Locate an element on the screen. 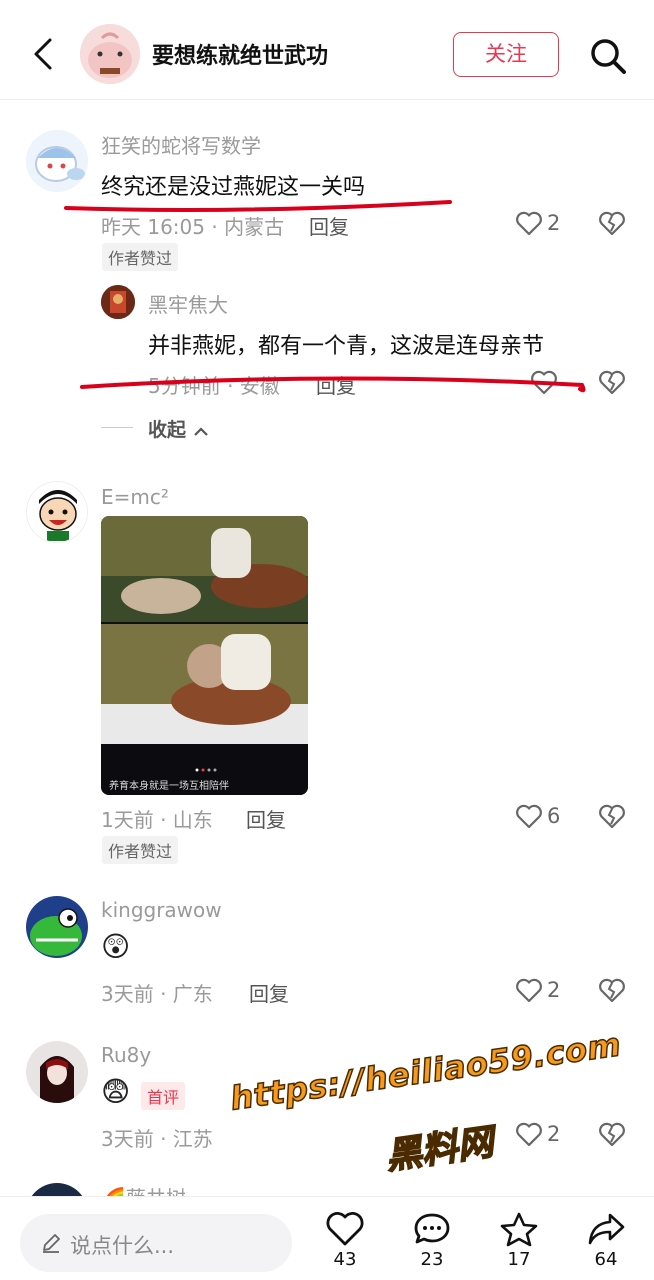  page-title: 要想练就绝世武功 is located at coordinates (240, 56).